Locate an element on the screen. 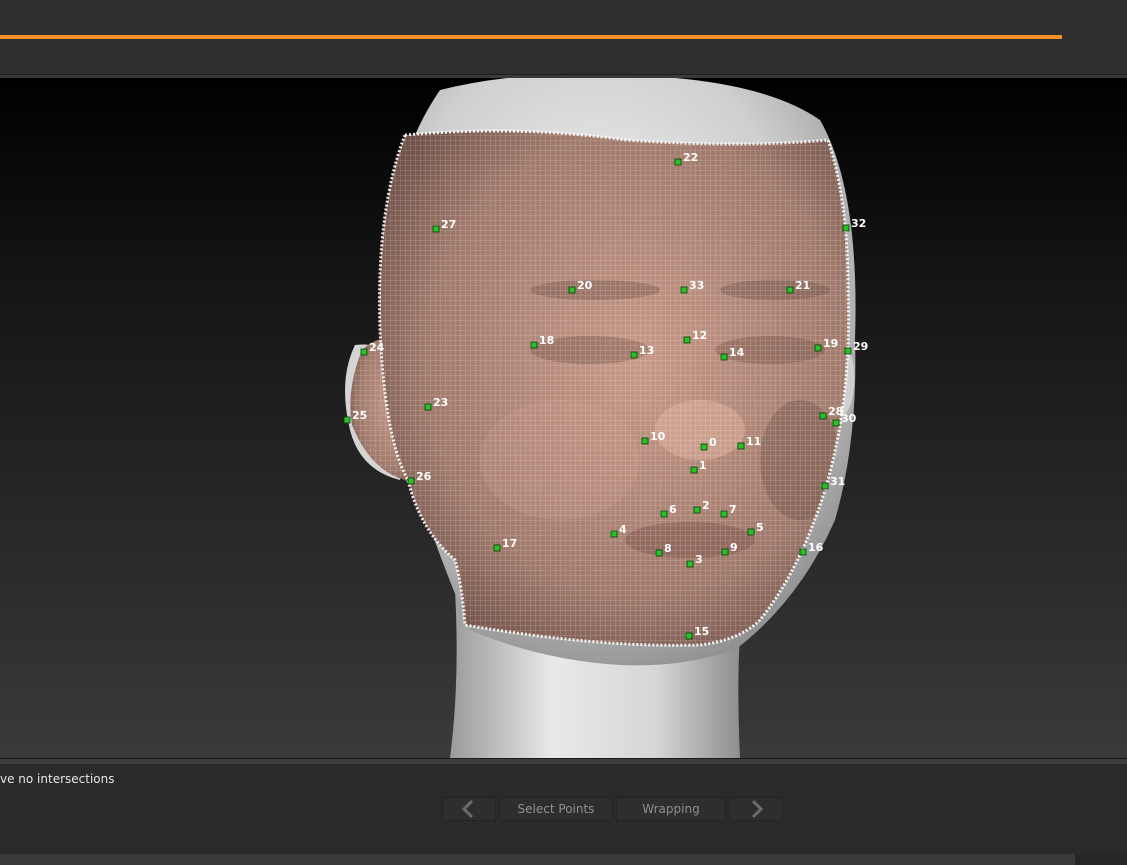 The image size is (1127, 865). landmark-label-9: 9 is located at coordinates (734, 547).